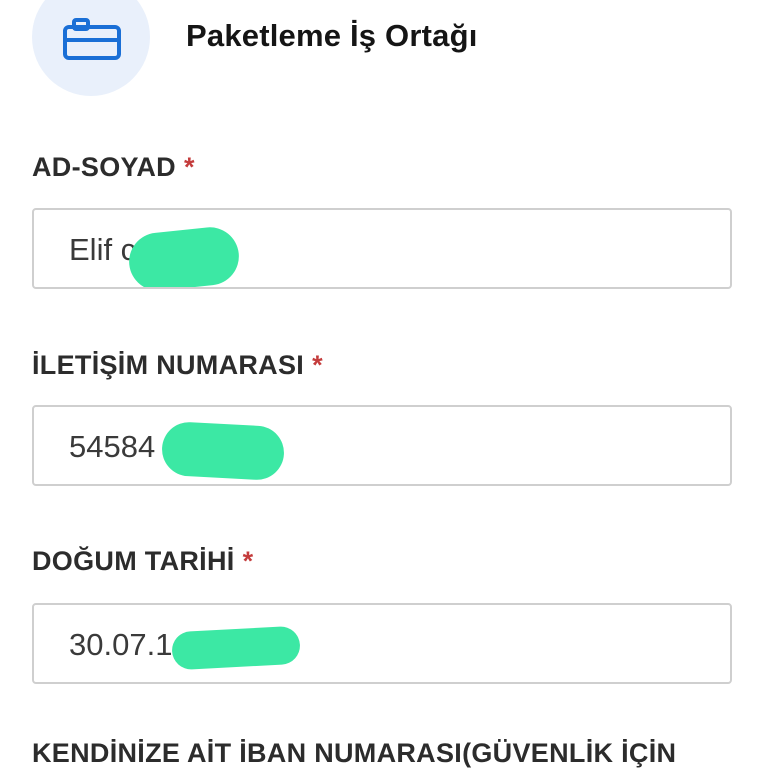  I want to click on icon-badge, so click(91, 48).